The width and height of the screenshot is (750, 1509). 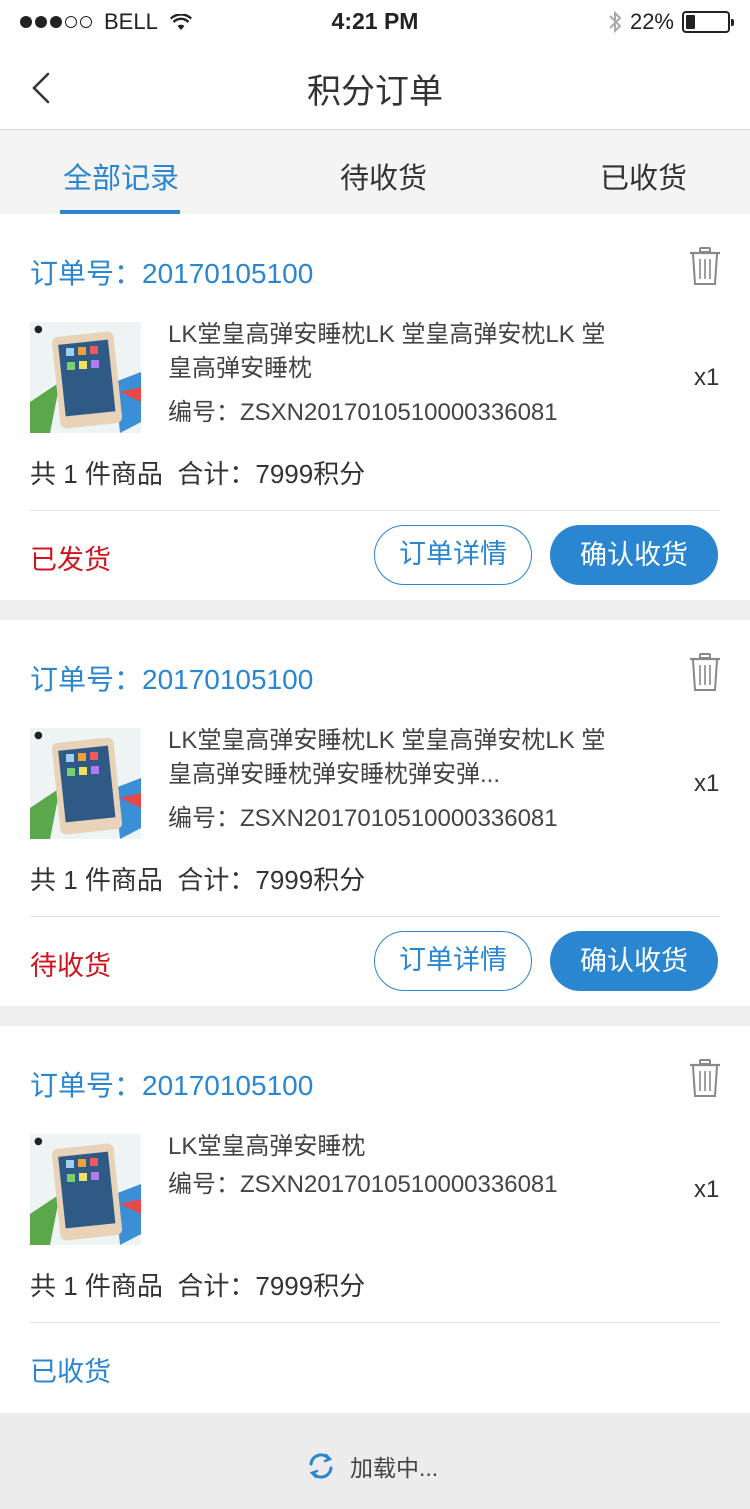 What do you see at coordinates (70, 560) in the screenshot?
I see `order-status: 已发货` at bounding box center [70, 560].